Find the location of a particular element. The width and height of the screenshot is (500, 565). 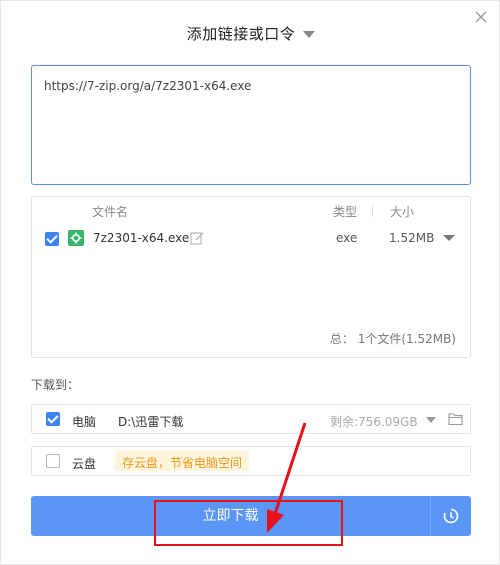

column-header-name: 文件名 is located at coordinates (110, 212).